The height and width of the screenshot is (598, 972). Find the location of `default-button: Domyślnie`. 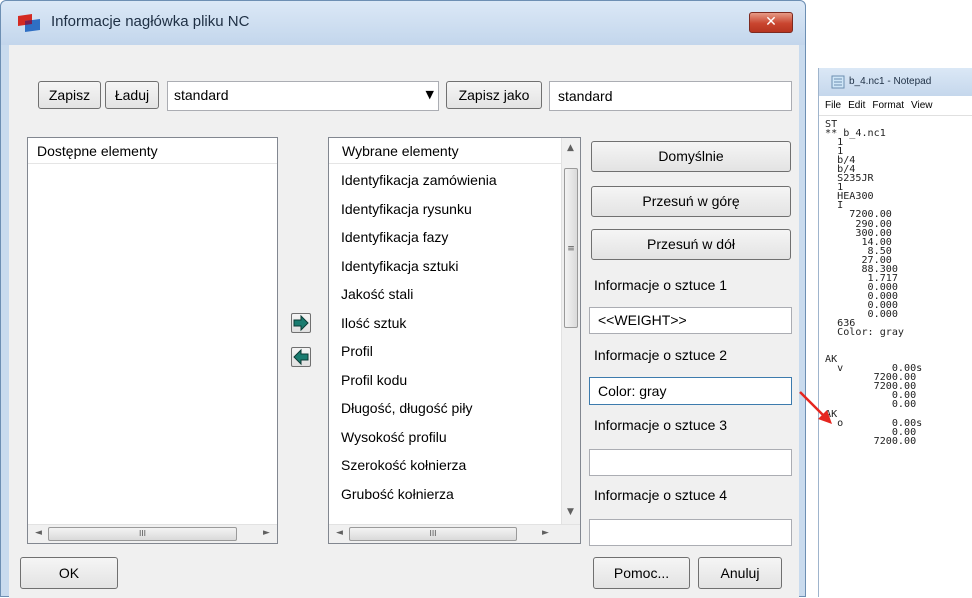

default-button: Domyślnie is located at coordinates (691, 156).